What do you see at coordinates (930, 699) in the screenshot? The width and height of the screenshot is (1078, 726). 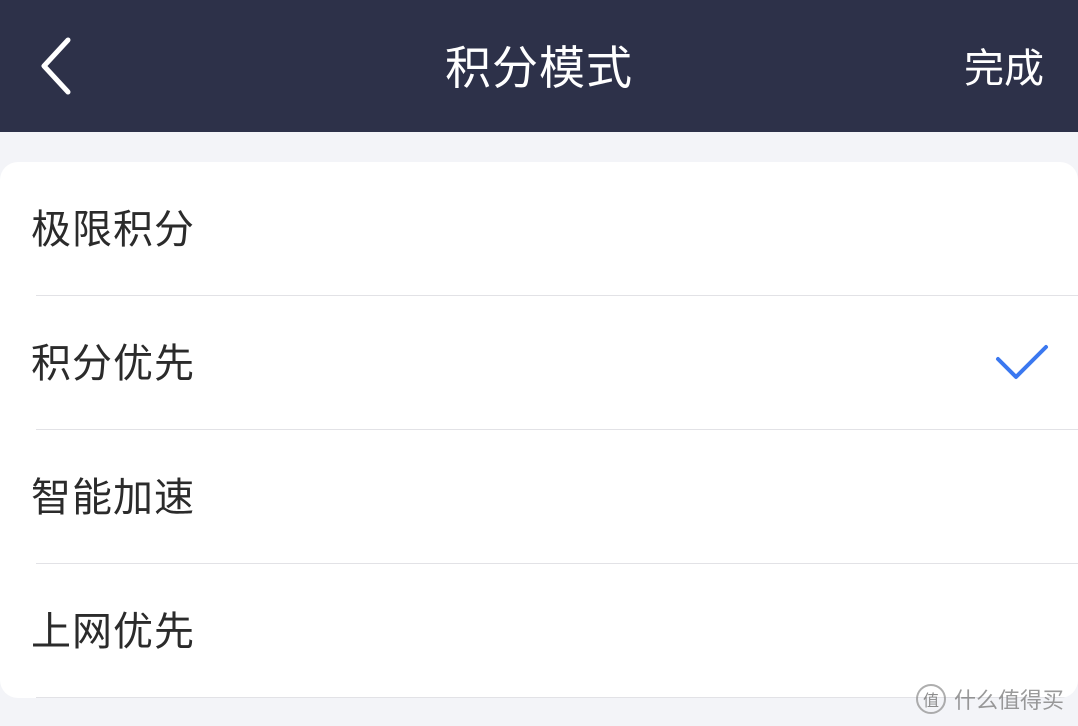 I see `watermark-logo-icon: 值` at bounding box center [930, 699].